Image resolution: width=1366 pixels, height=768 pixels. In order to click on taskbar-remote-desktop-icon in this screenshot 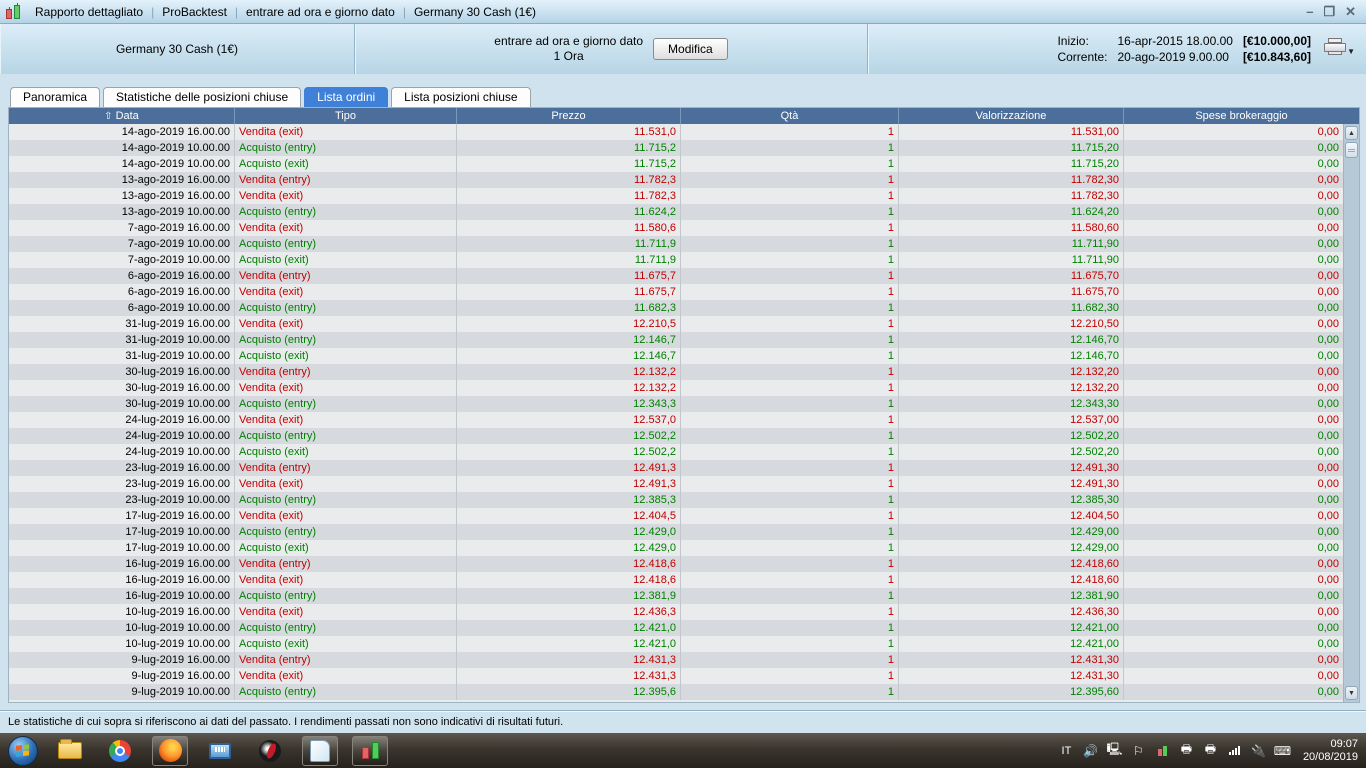, I will do `click(220, 751)`.